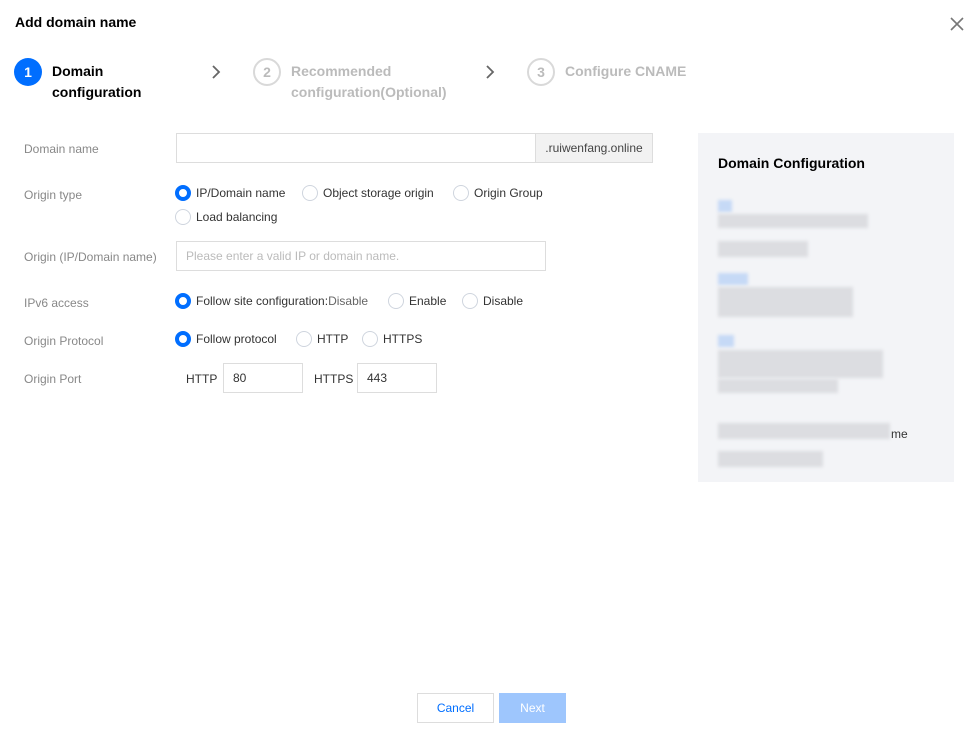  Describe the element at coordinates (226, 217) in the screenshot. I see `origin-type-load-balancing-radio: Load balancing` at that location.